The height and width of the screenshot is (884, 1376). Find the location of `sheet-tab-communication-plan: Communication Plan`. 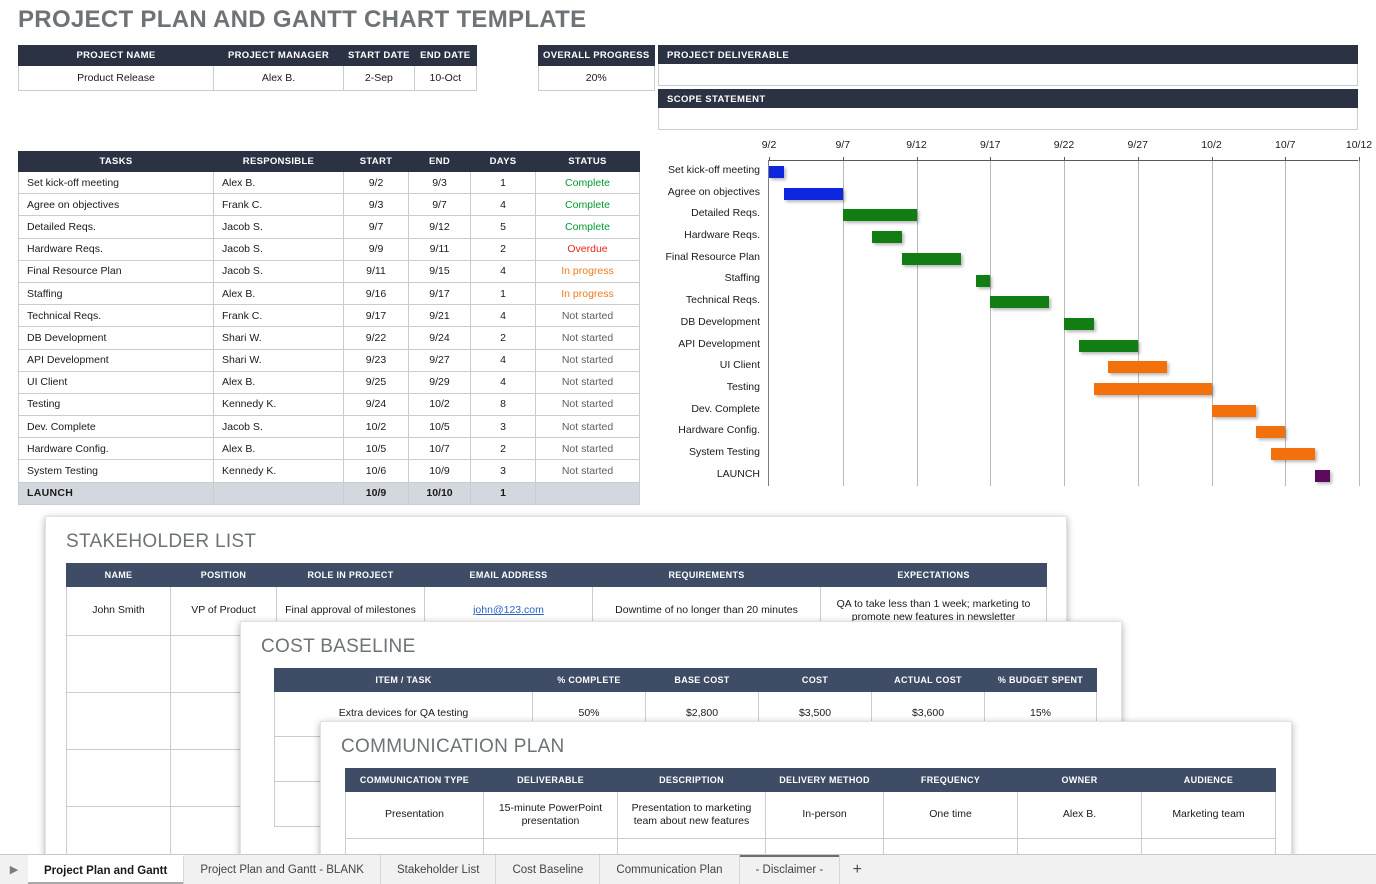

sheet-tab-communication-plan: Communication Plan is located at coordinates (670, 869).